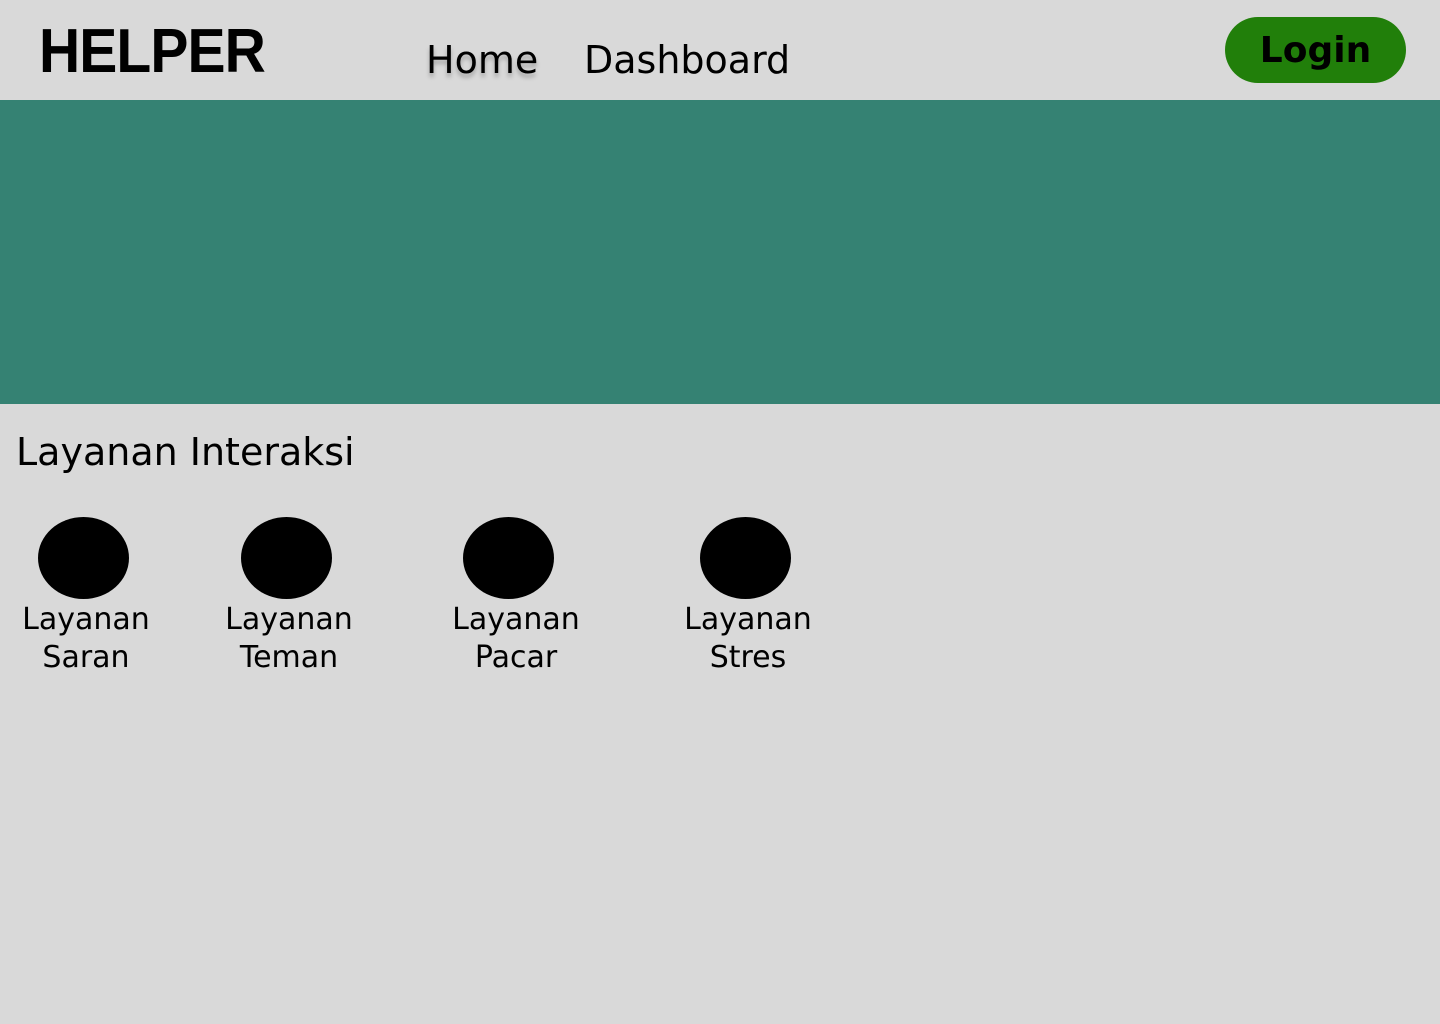 Image resolution: width=1440 pixels, height=1024 pixels. I want to click on nav-home-link: Home, so click(482, 60).